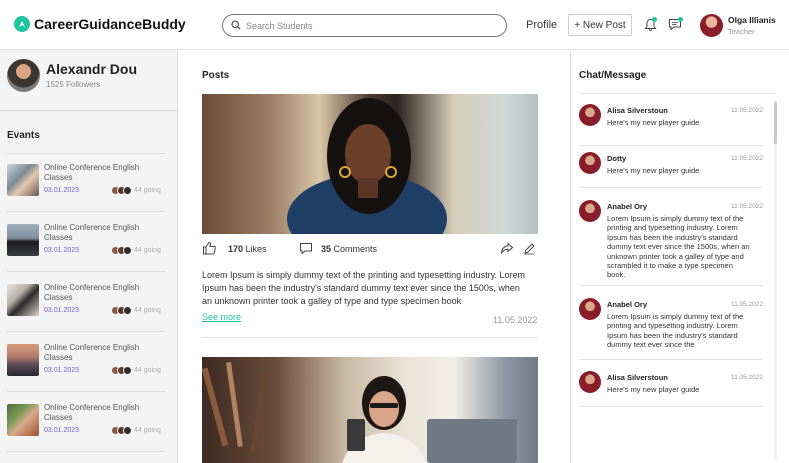  What do you see at coordinates (349, 249) in the screenshot?
I see `comments-count: 35 Comments` at bounding box center [349, 249].